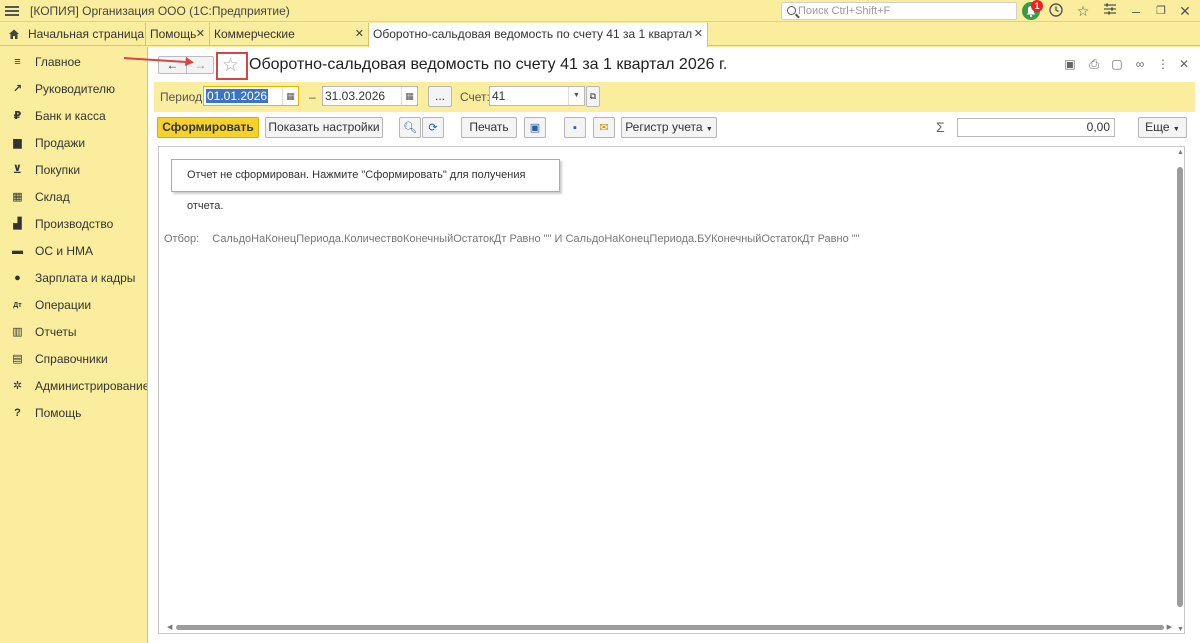 The image size is (1200, 643). What do you see at coordinates (537, 96) in the screenshot?
I see `account-field: 41 ▼` at bounding box center [537, 96].